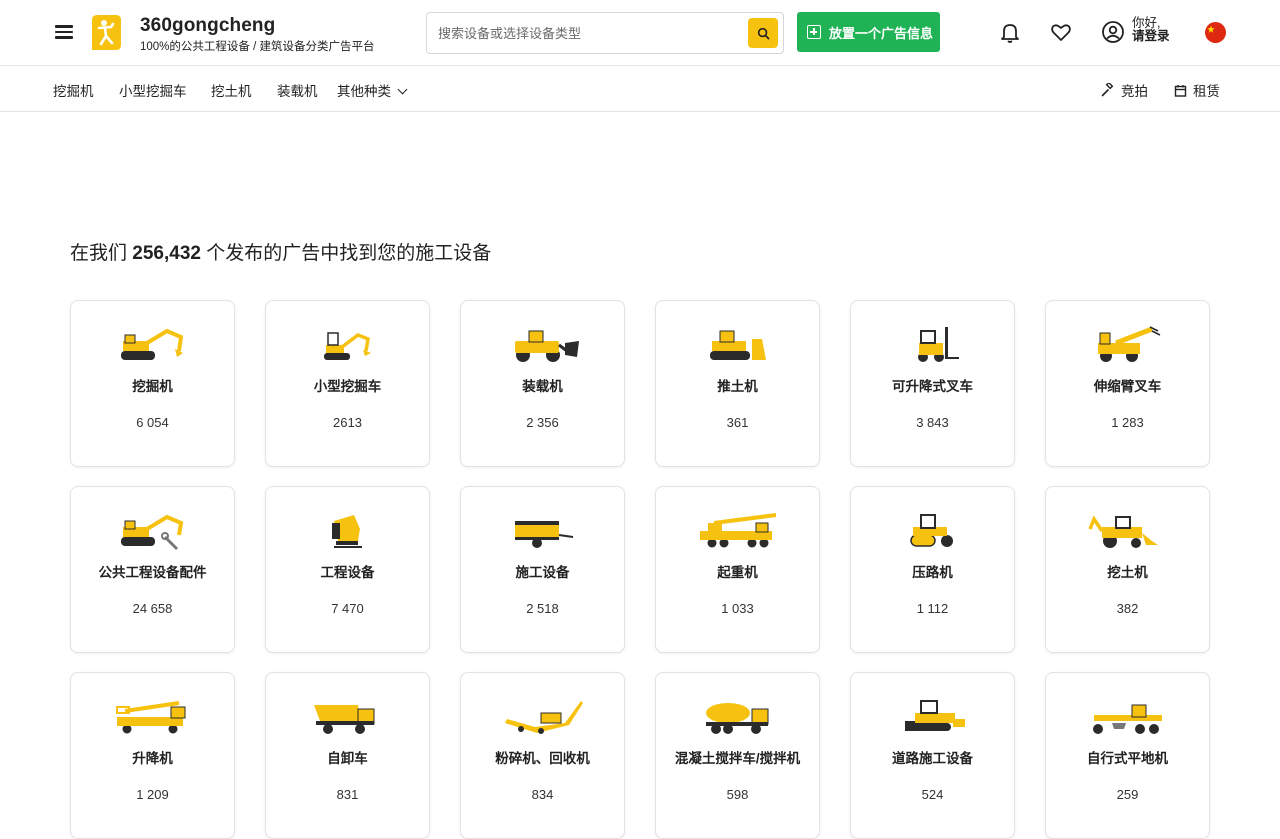 The width and height of the screenshot is (1280, 839). I want to click on nav-other-categories: 其他种类, so click(372, 90).